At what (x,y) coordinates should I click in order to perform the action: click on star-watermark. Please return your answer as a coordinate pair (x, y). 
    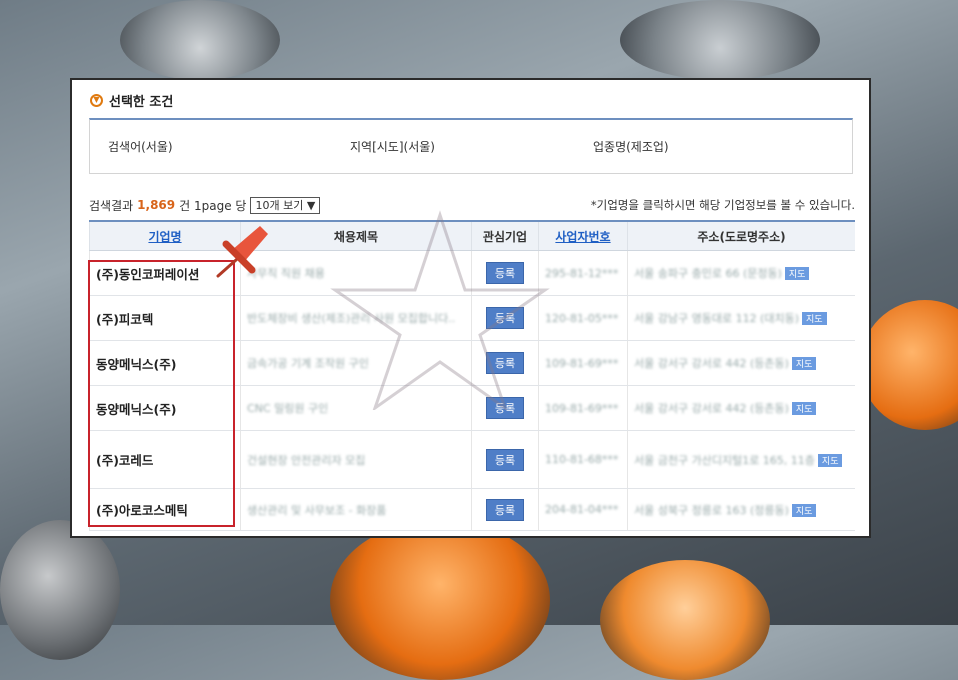
    Looking at the image, I should click on (440, 310).